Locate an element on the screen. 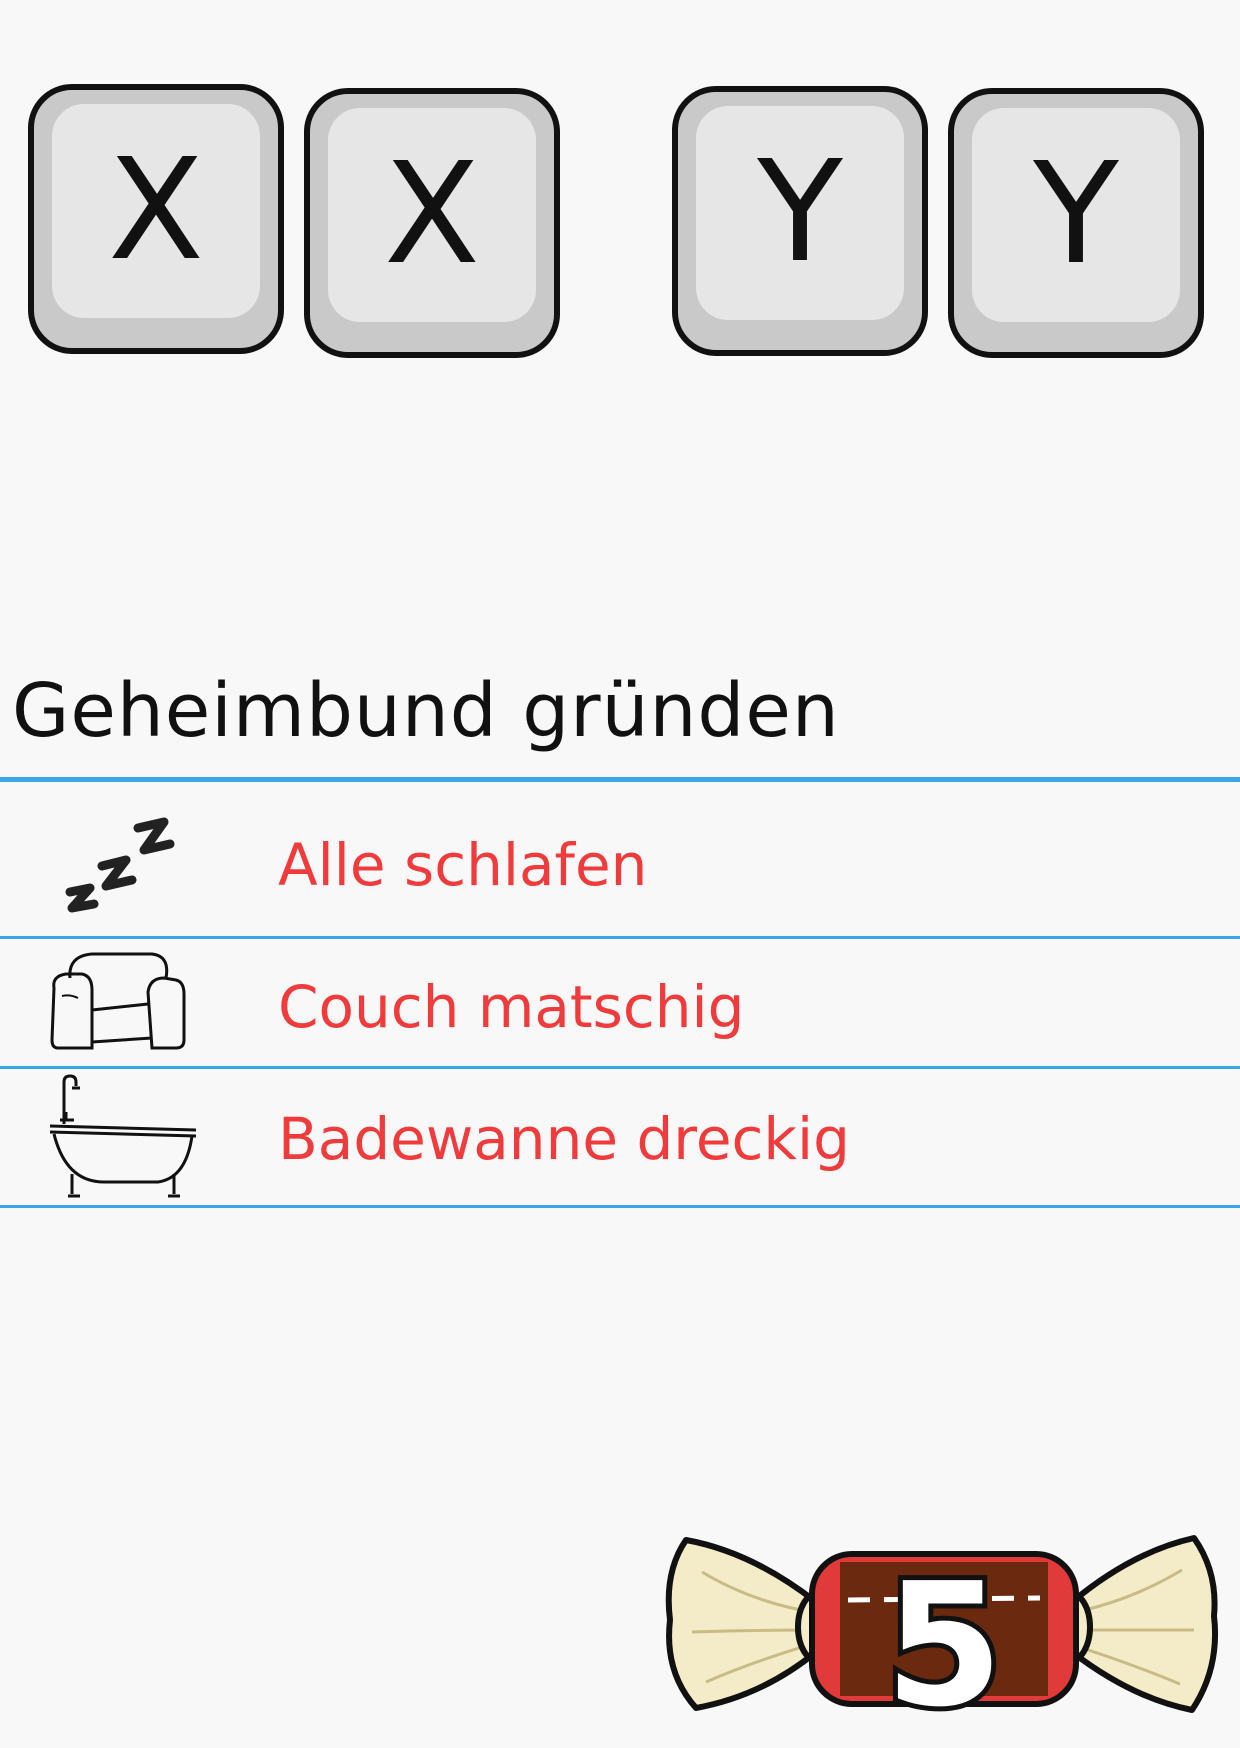 The image size is (1240, 1748). couch-icon is located at coordinates (118, 1003).